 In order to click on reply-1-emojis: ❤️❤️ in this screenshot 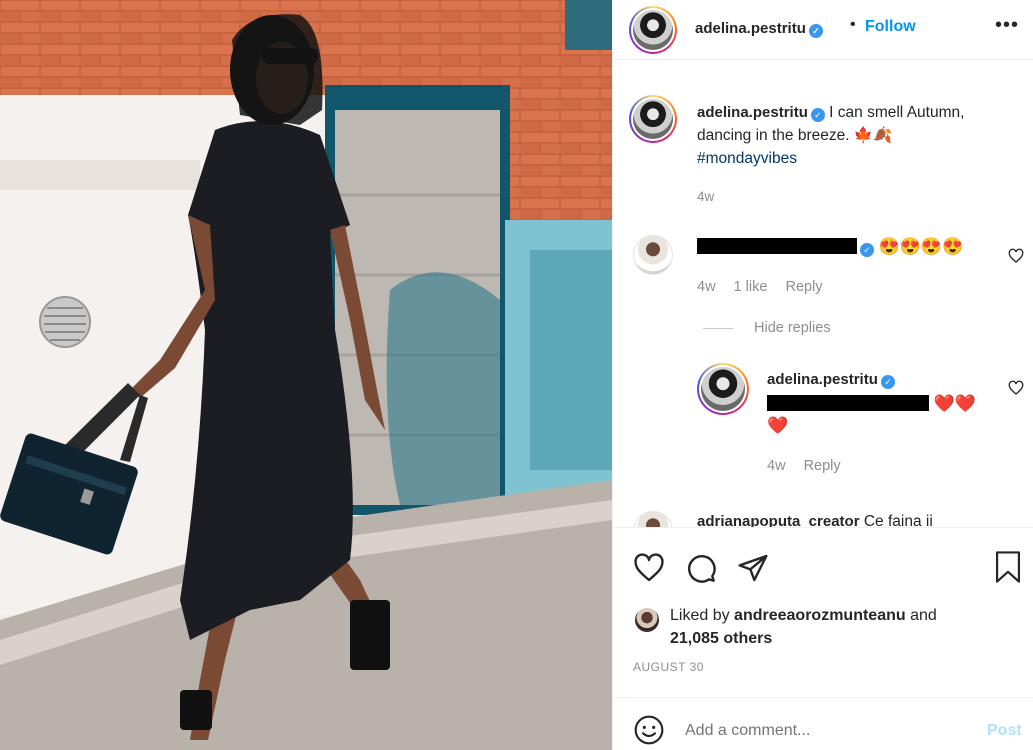, I will do `click(954, 403)`.